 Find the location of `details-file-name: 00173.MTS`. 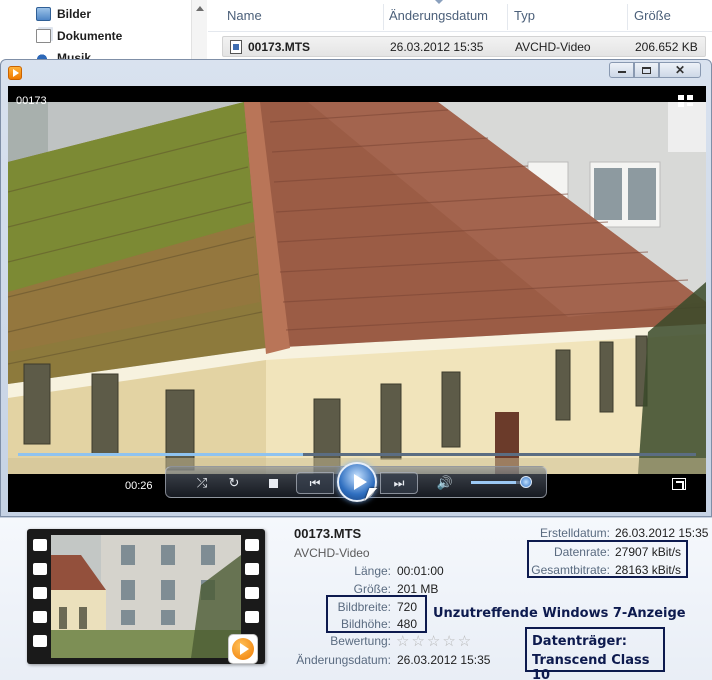

details-file-name: 00173.MTS is located at coordinates (328, 533).